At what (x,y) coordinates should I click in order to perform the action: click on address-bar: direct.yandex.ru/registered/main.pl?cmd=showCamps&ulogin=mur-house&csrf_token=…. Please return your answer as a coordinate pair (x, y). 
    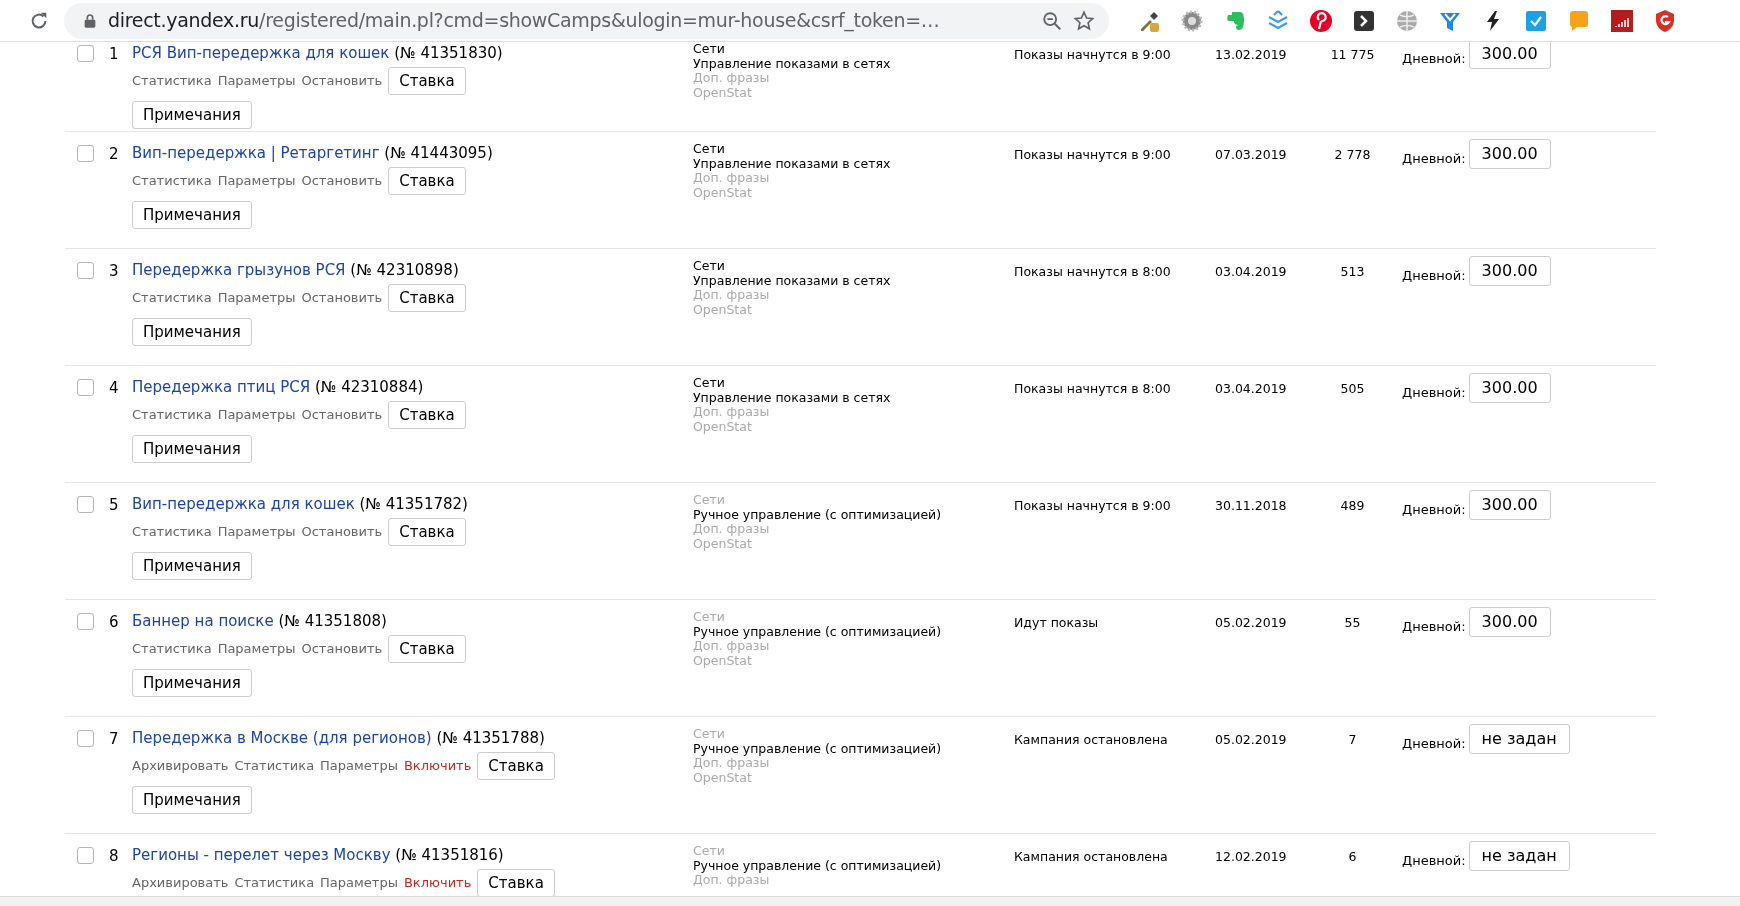
    Looking at the image, I should click on (586, 20).